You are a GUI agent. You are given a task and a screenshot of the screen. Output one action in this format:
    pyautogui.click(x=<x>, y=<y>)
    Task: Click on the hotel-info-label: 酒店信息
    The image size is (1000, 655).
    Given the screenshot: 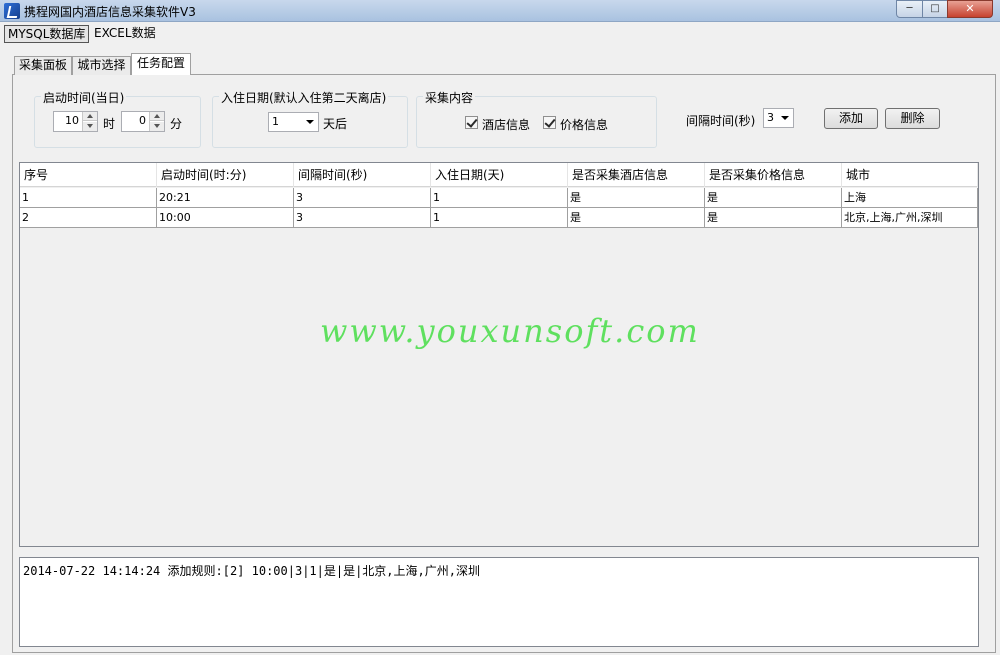 What is the action you would take?
    pyautogui.click(x=506, y=125)
    